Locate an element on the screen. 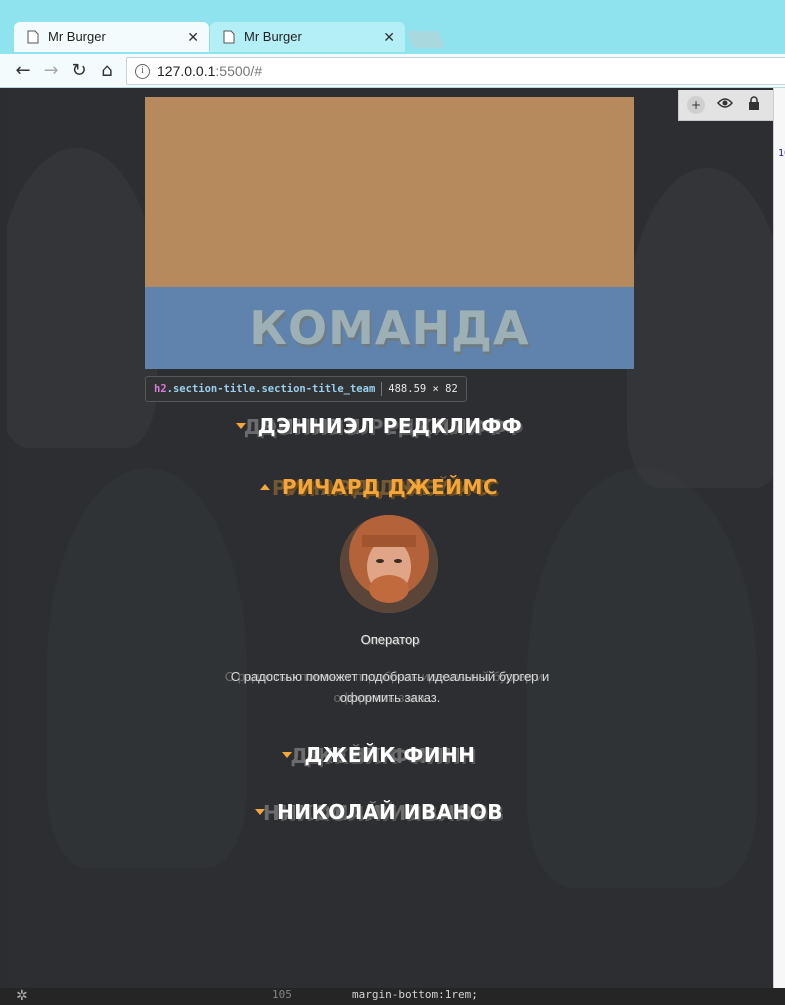 This screenshot has height=1005, width=785. team-member-name: ДЖЕЙК ФИНН is located at coordinates (378, 755).